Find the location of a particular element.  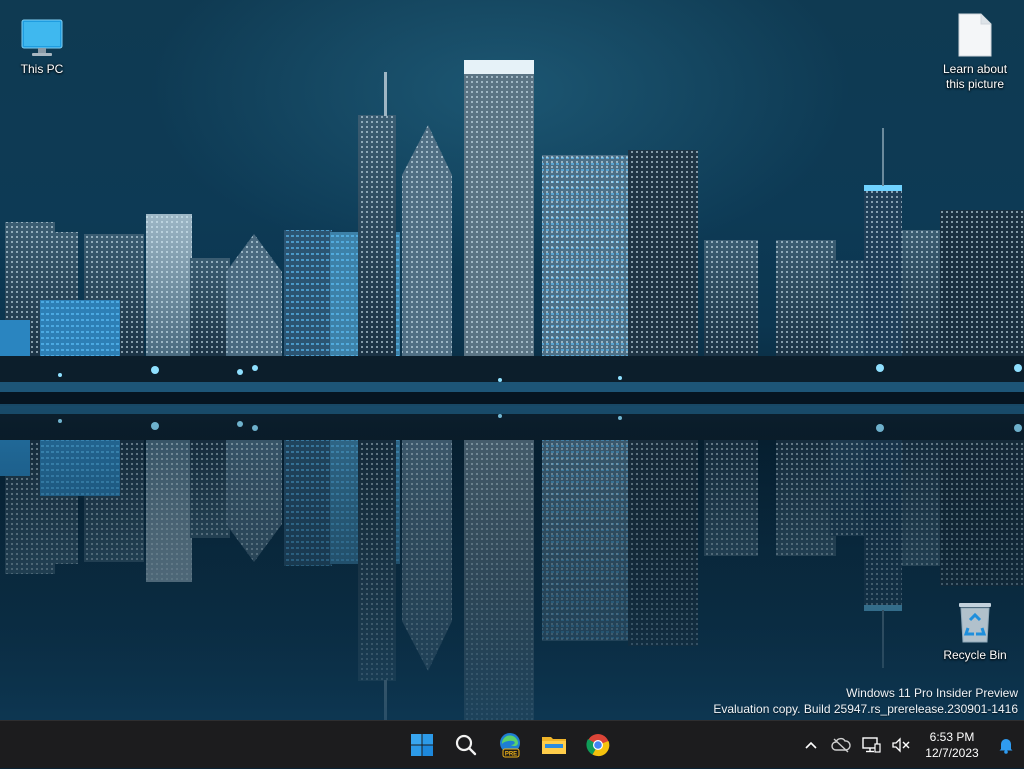

desktop-icon-recycle-bin: Recycle Bin is located at coordinates (975, 629).